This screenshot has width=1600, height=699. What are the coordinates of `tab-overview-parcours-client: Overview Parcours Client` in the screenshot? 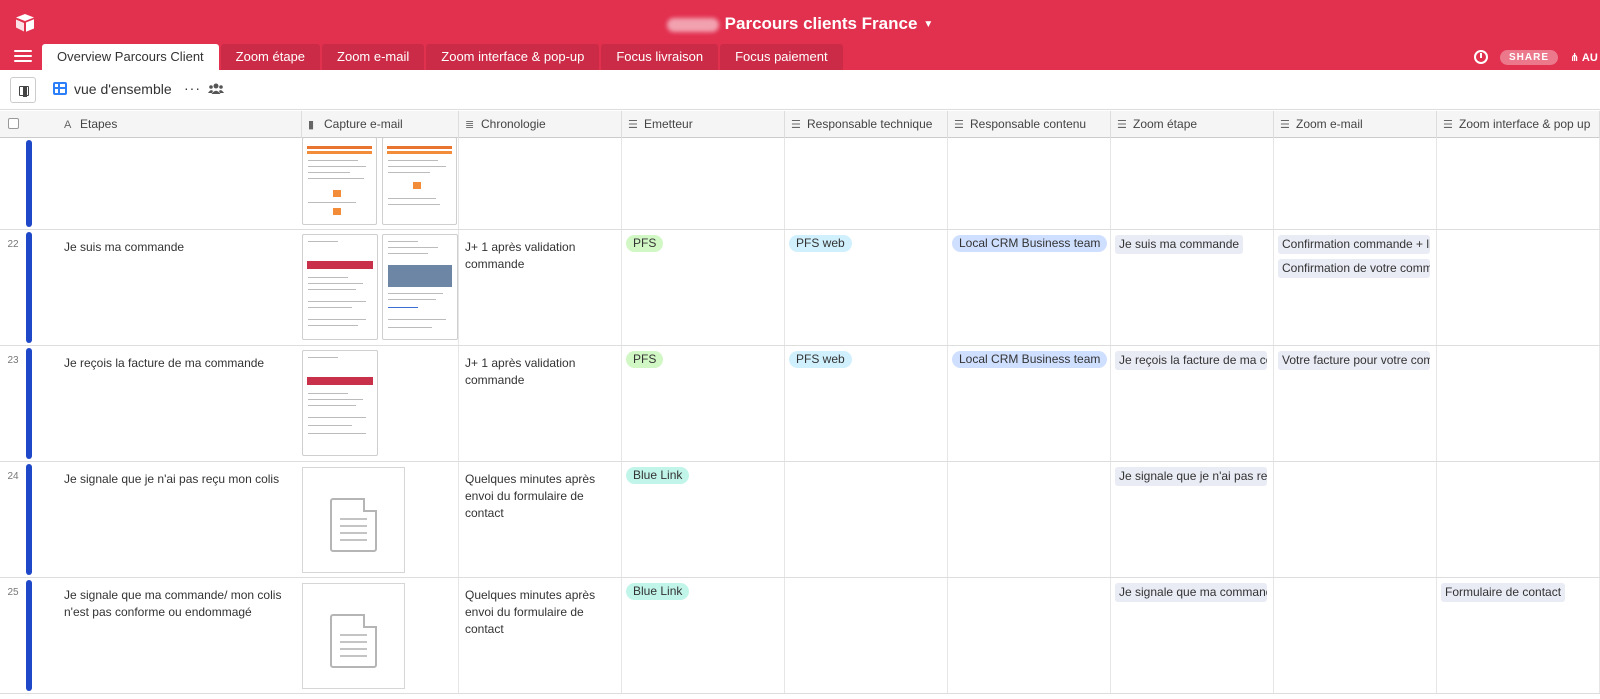 It's located at (130, 57).